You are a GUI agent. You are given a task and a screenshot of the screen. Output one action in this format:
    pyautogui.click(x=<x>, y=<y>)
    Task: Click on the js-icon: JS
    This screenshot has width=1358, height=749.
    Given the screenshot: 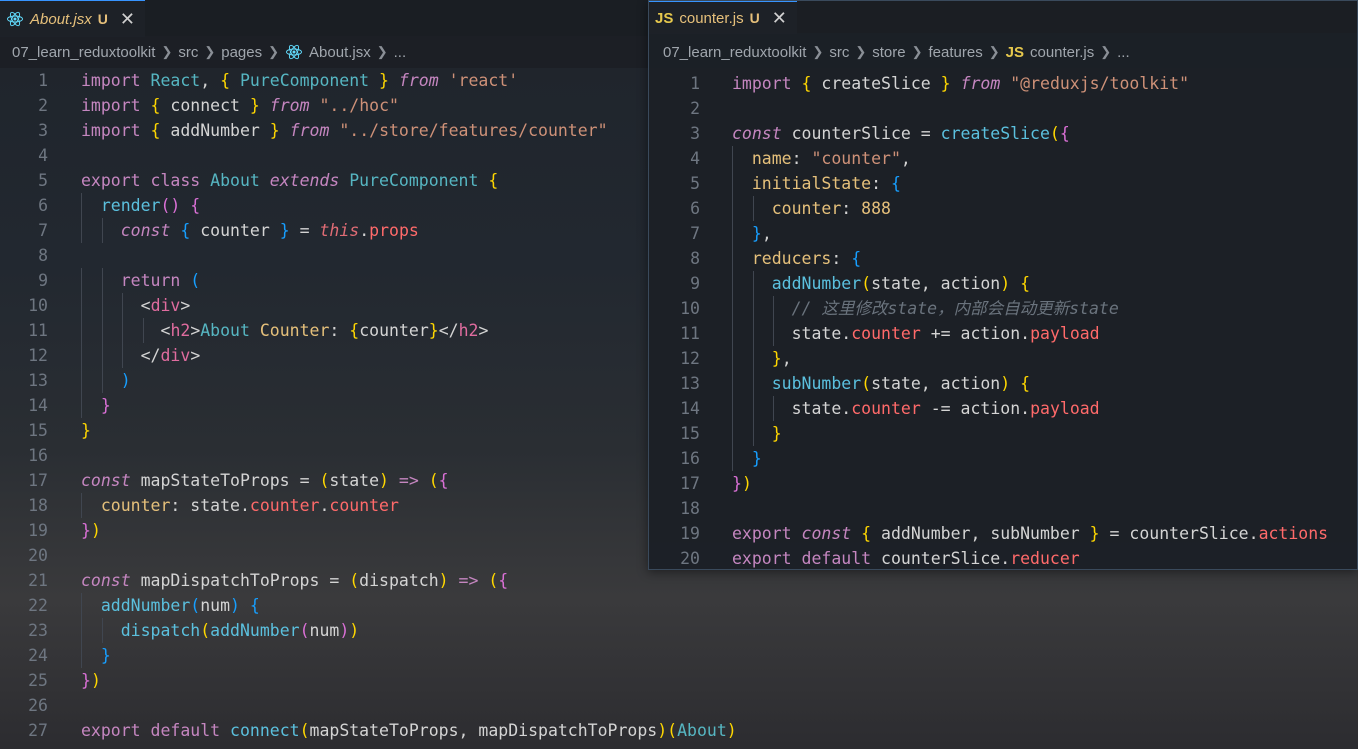 What is the action you would take?
    pyautogui.click(x=1014, y=52)
    